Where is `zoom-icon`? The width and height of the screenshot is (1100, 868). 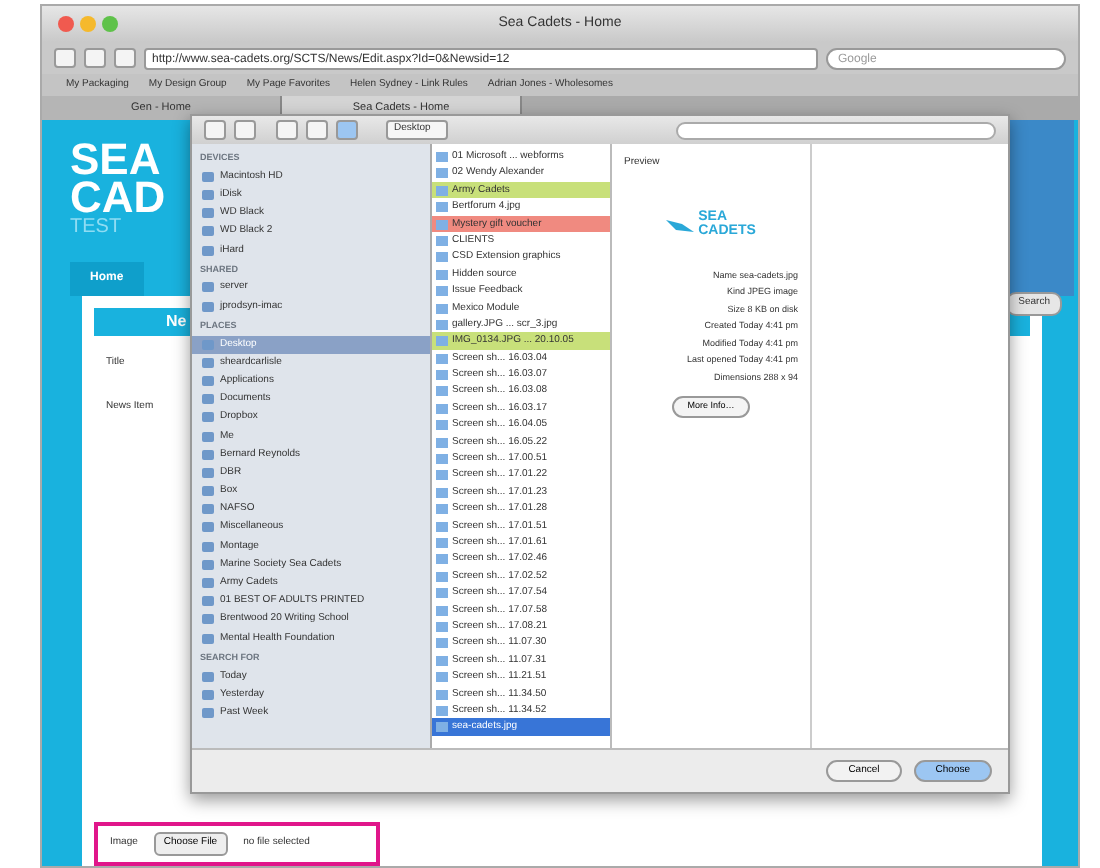
zoom-icon is located at coordinates (110, 24).